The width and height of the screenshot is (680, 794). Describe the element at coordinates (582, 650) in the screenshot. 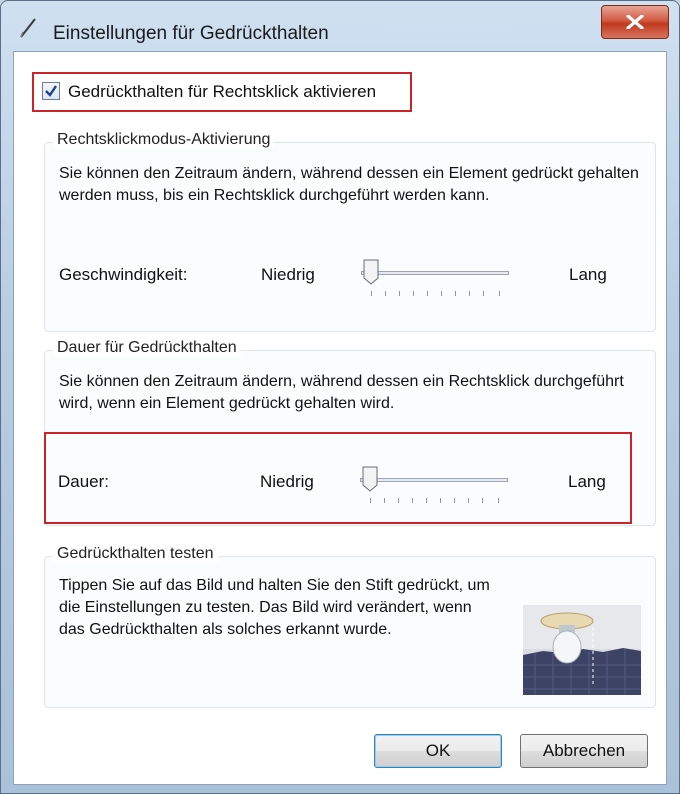

I see `test-image` at that location.